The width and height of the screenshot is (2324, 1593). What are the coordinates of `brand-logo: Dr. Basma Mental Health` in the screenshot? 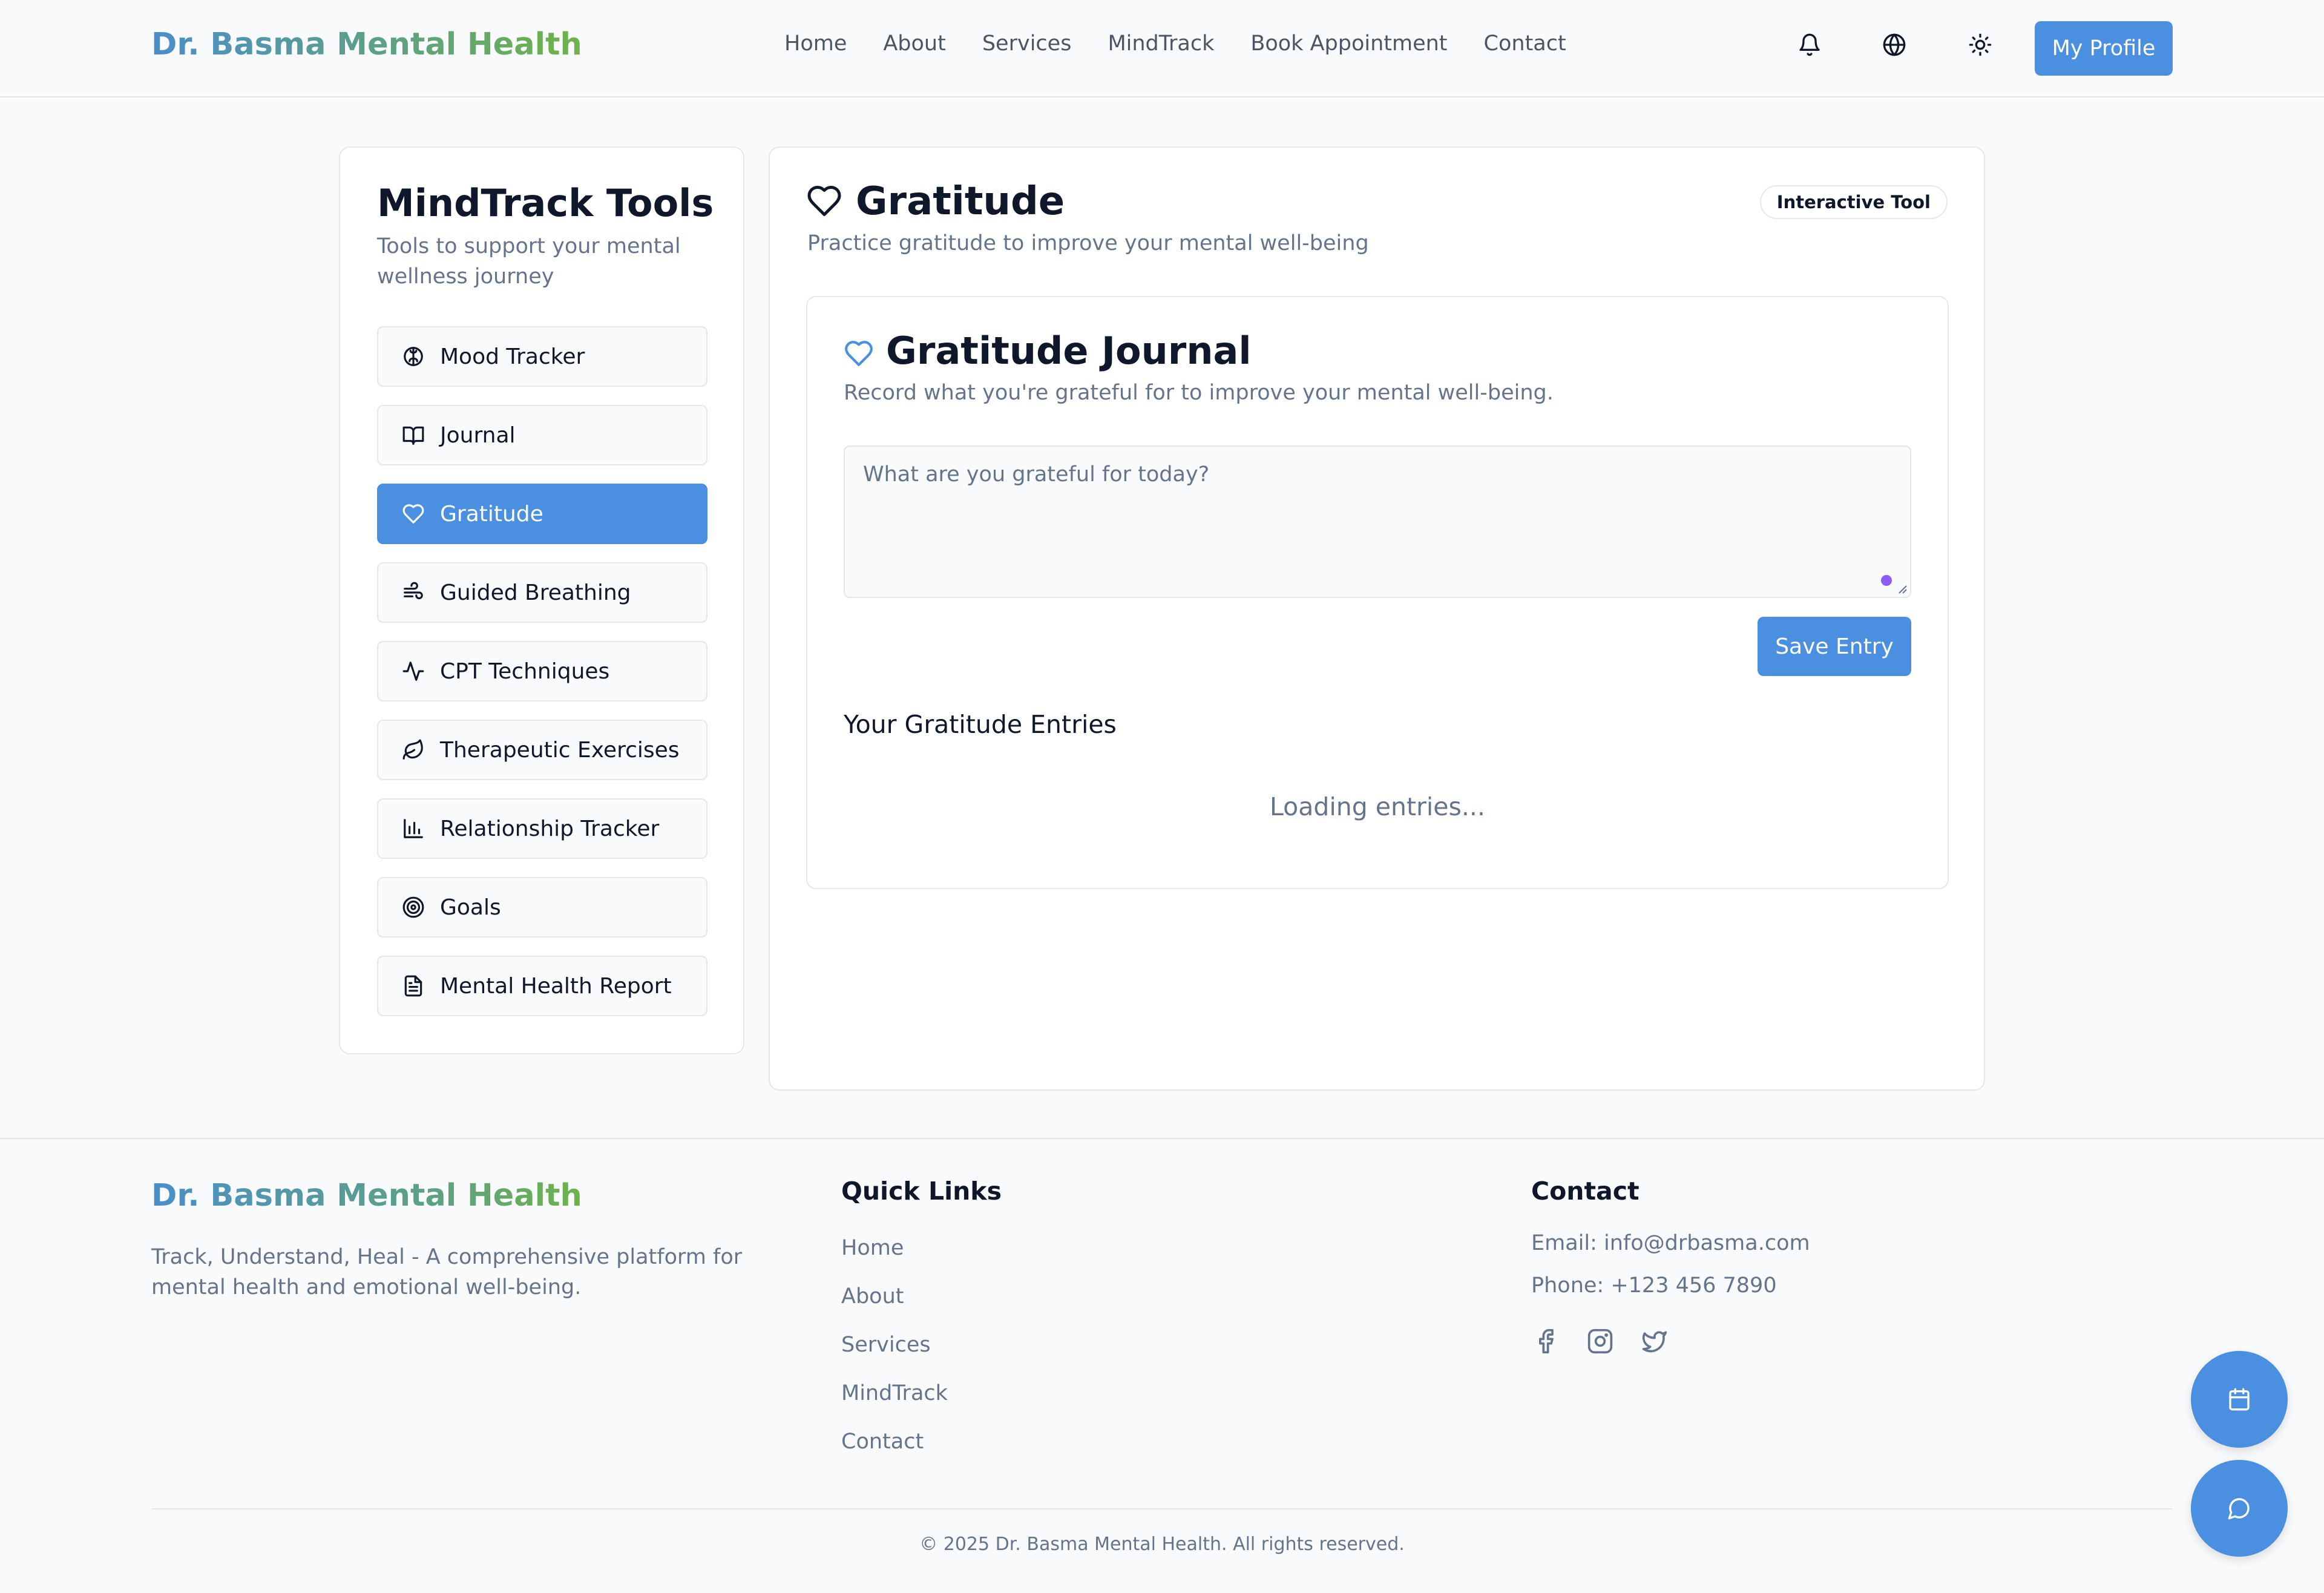 It's located at (366, 44).